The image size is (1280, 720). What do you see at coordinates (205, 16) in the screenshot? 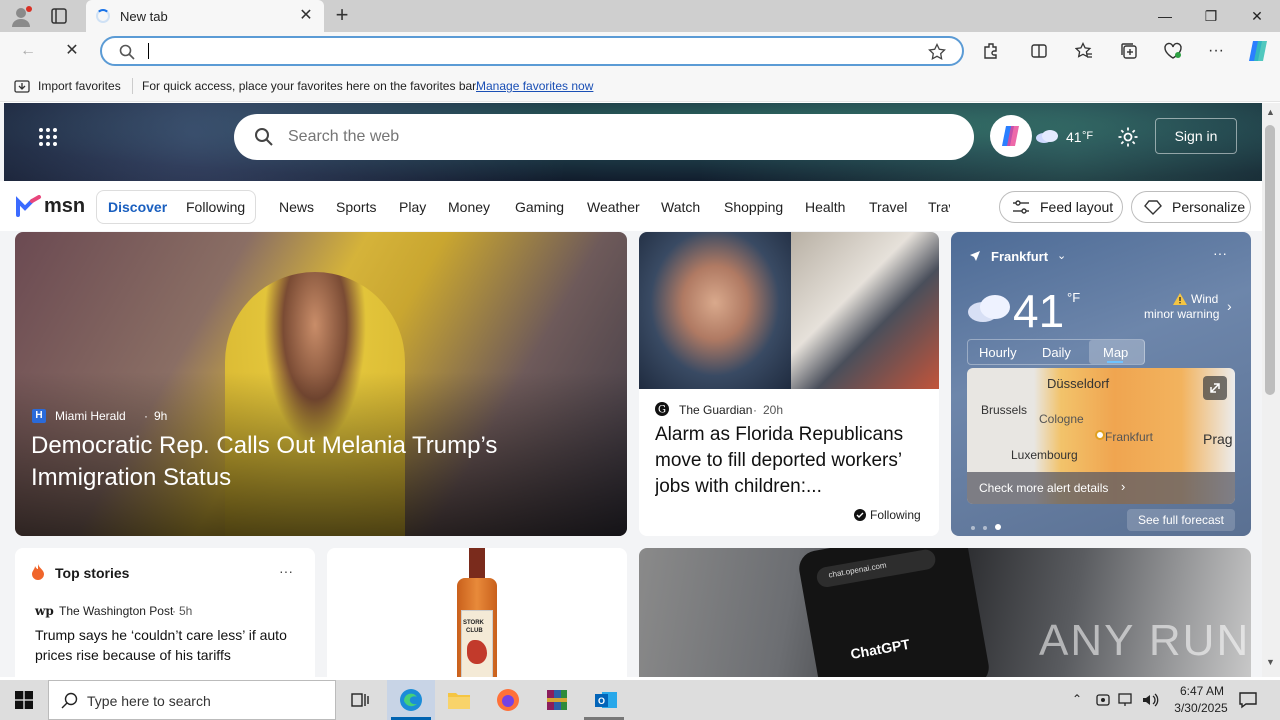
I see `tab-new-tab: New tab ✕` at bounding box center [205, 16].